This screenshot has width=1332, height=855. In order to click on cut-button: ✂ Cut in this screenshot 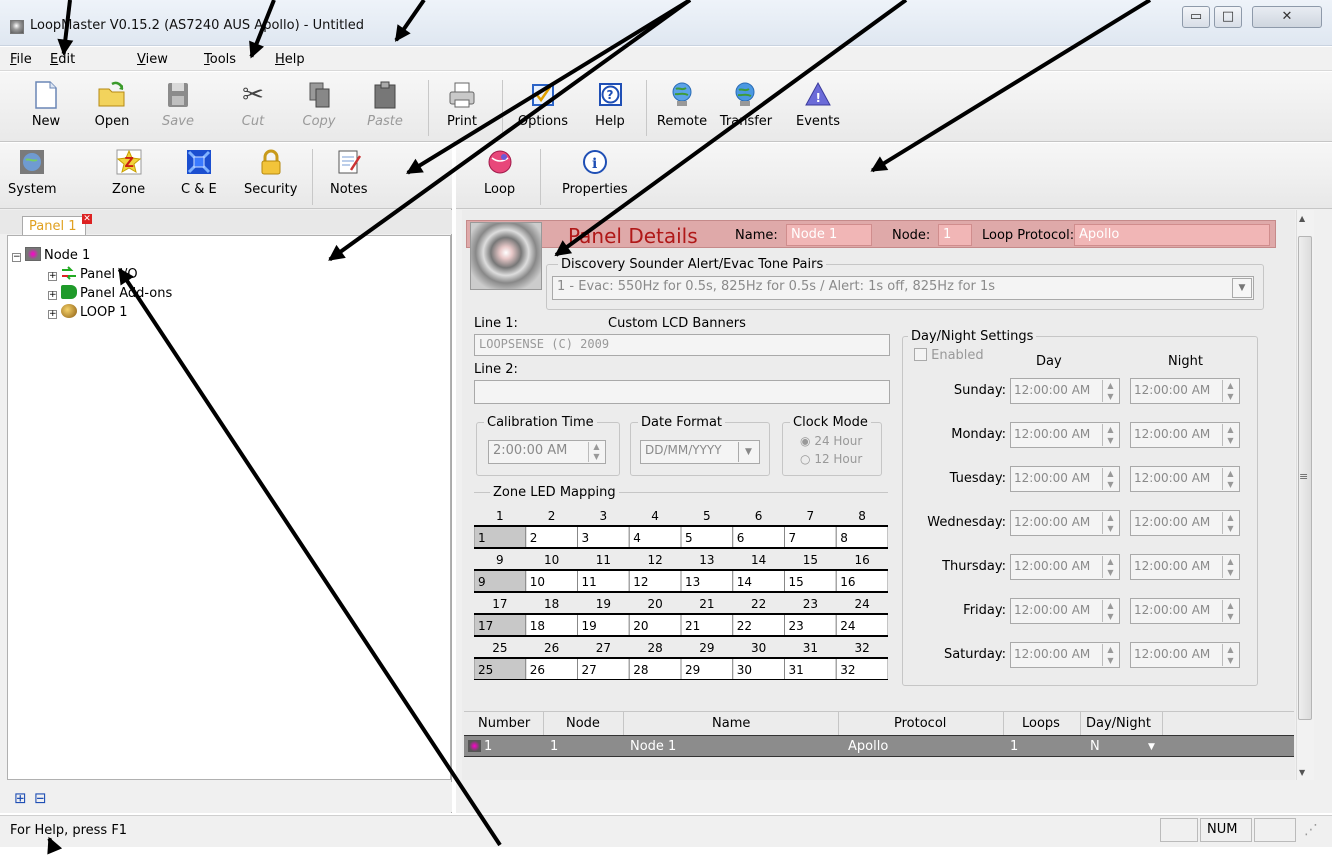, I will do `click(253, 108)`.